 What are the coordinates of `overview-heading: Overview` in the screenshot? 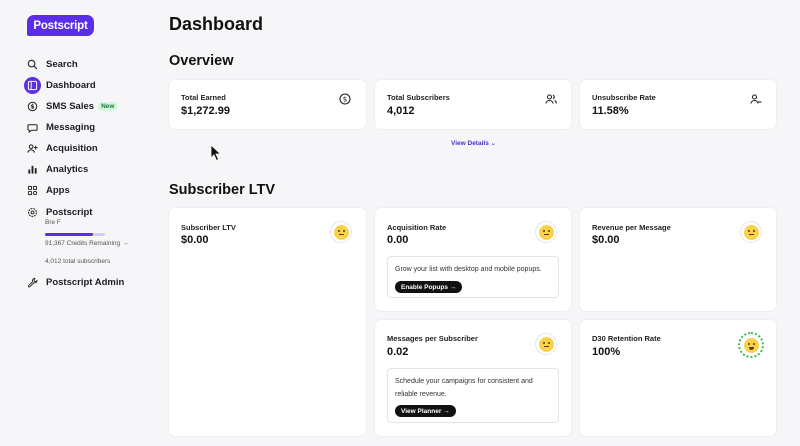 It's located at (201, 61).